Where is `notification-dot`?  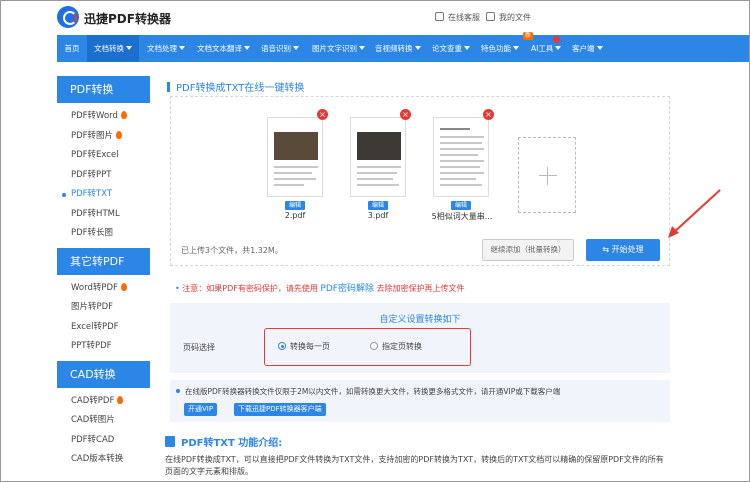
notification-dot is located at coordinates (556, 39).